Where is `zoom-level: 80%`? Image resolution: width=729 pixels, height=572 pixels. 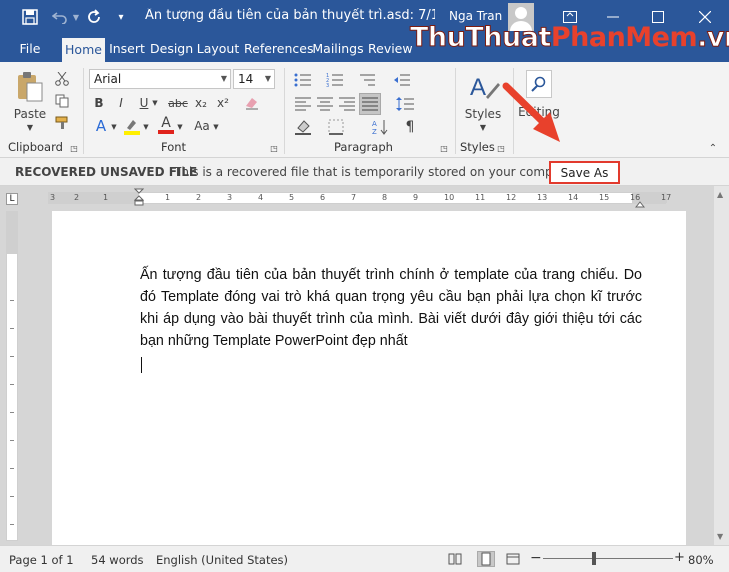
zoom-level: 80% is located at coordinates (701, 560).